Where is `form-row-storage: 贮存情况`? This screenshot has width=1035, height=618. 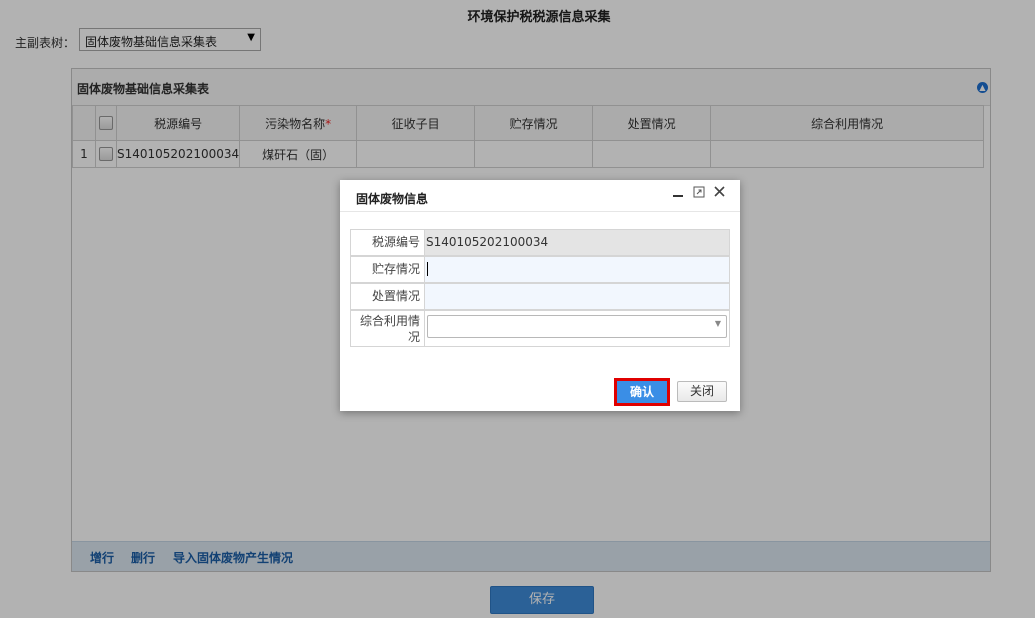
form-row-storage: 贮存情况 is located at coordinates (540, 269).